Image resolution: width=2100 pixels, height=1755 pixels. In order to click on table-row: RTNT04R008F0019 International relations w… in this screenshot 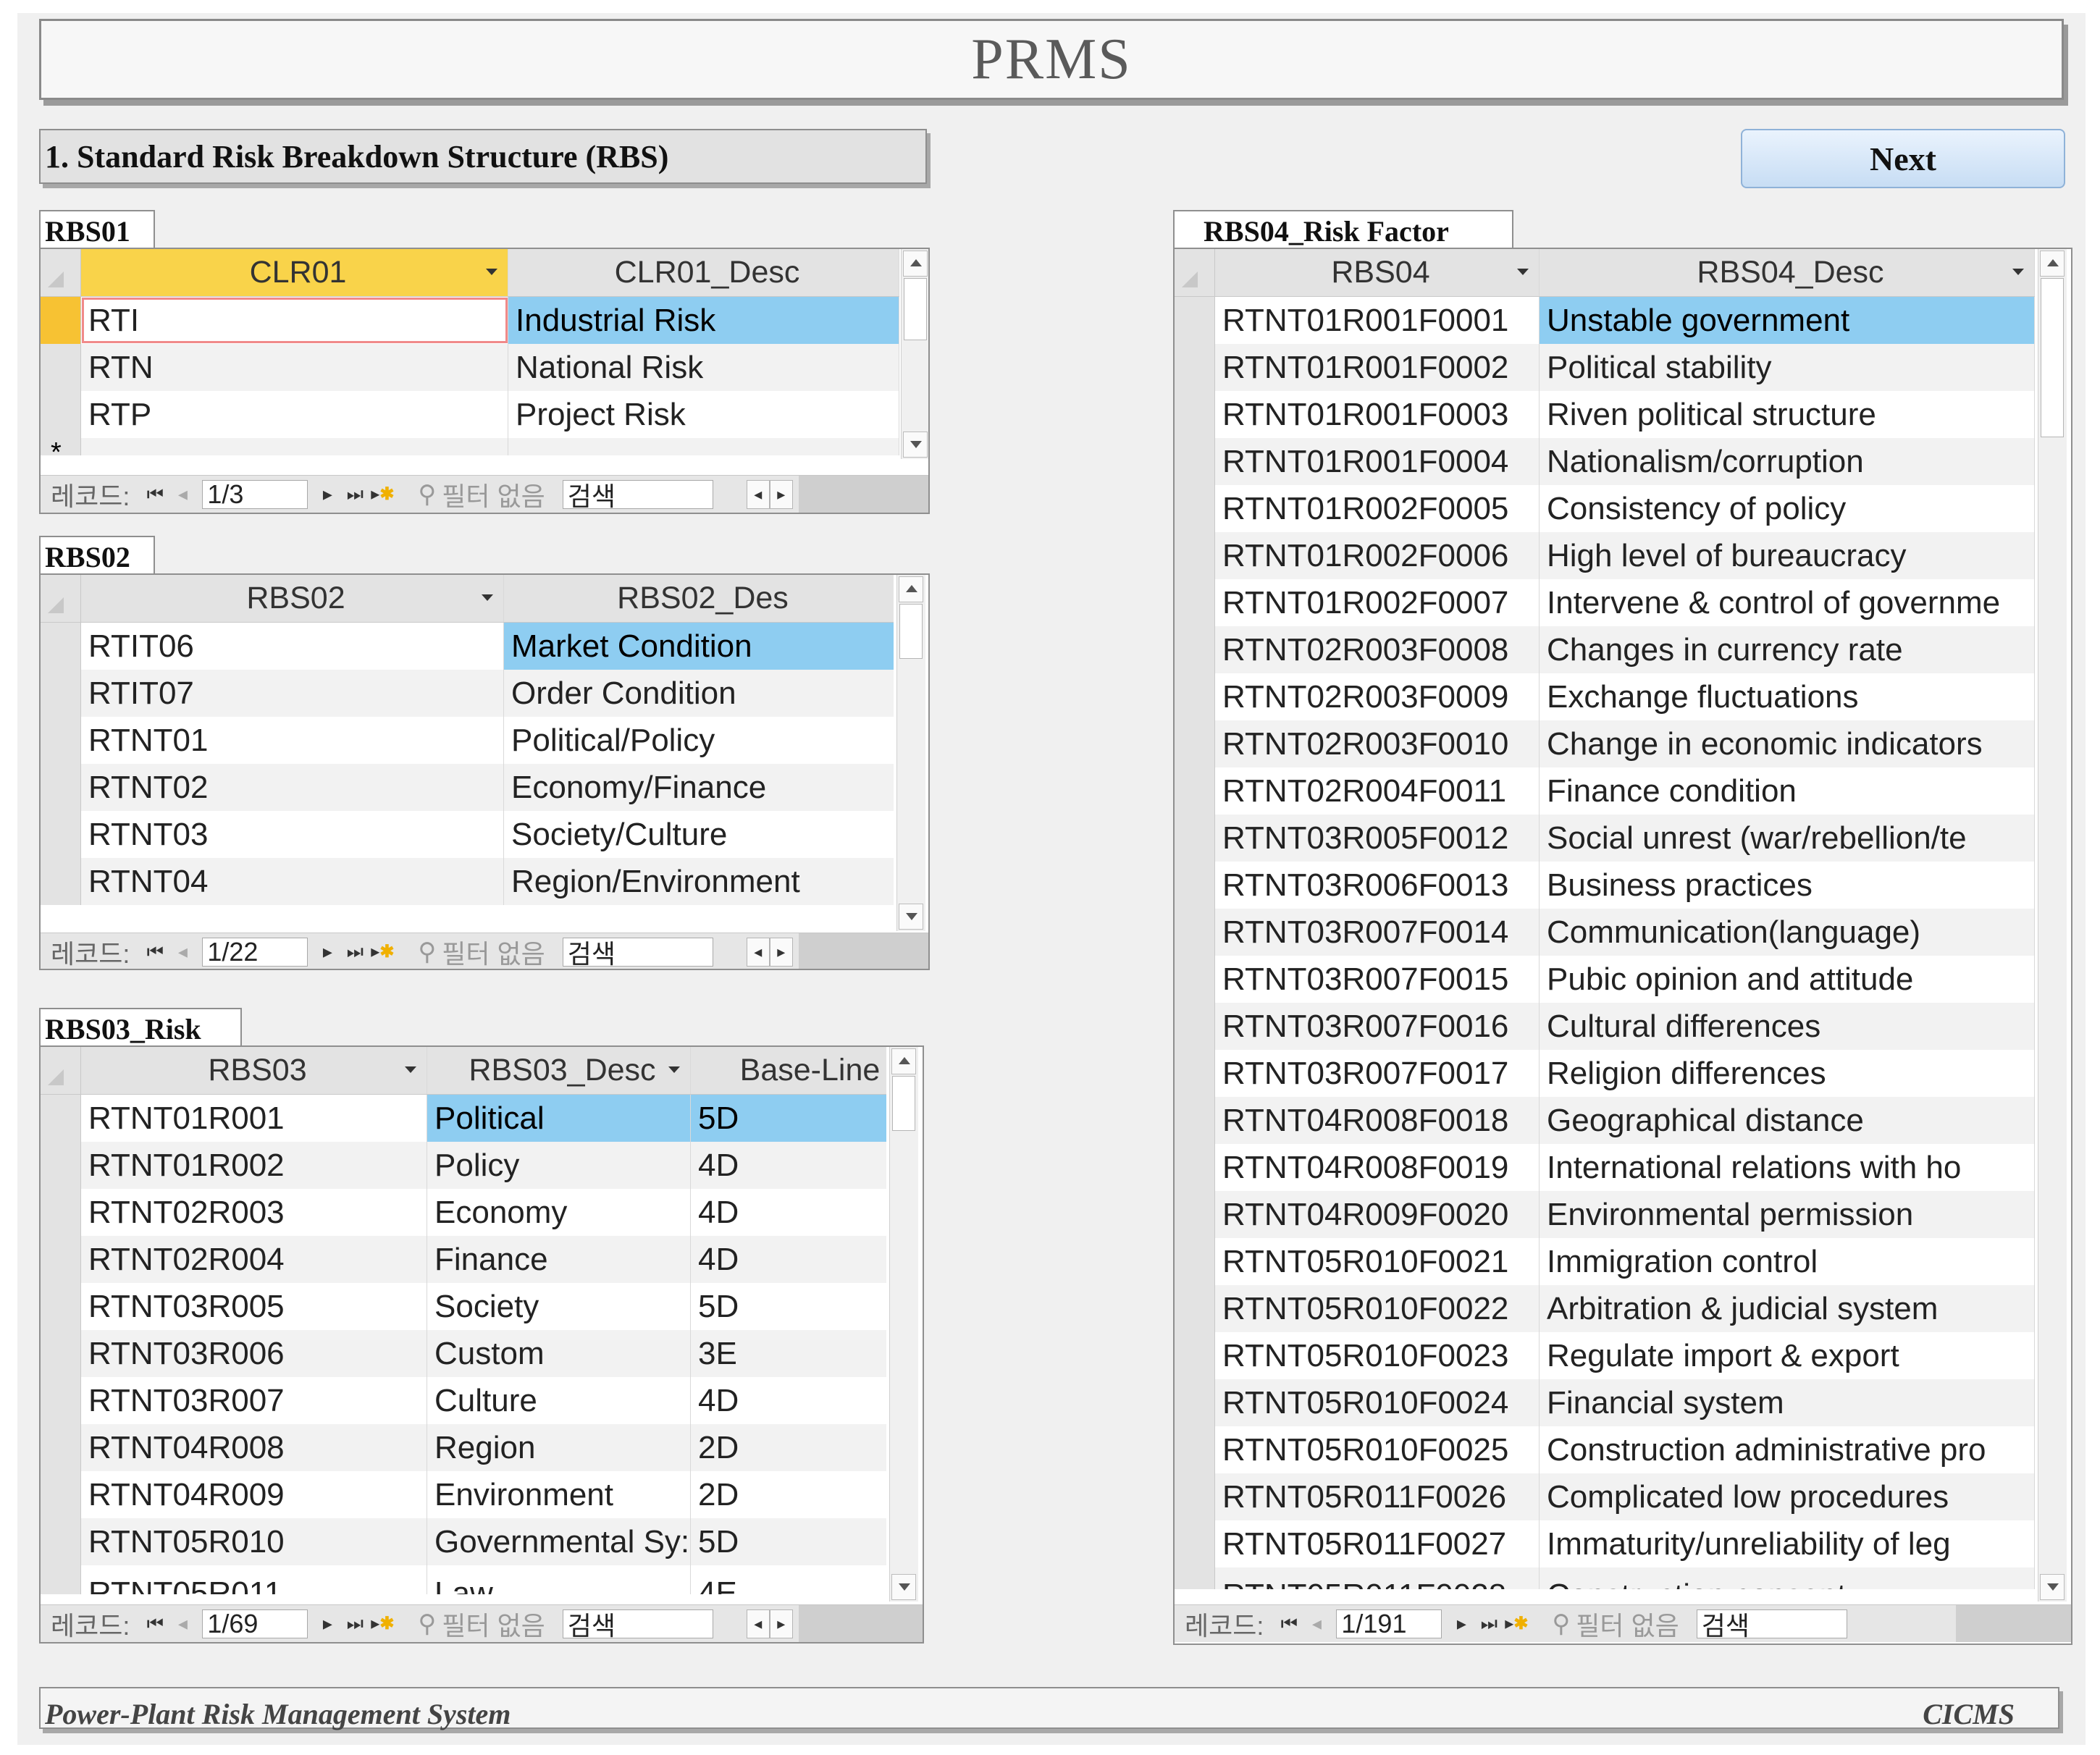, I will do `click(1605, 1167)`.